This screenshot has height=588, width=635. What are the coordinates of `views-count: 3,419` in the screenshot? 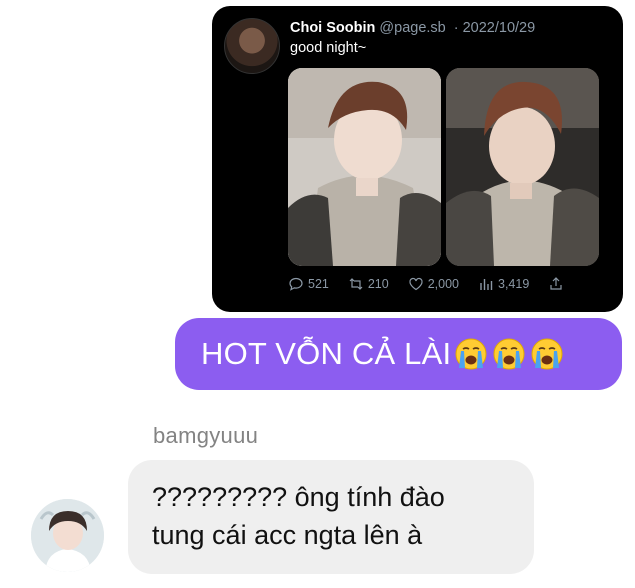 It's located at (514, 284).